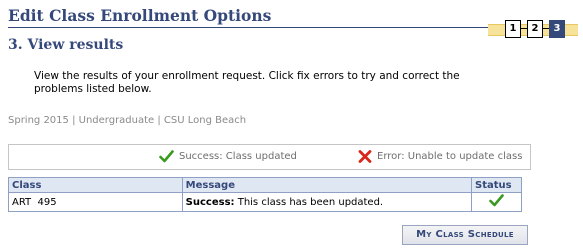 The height and width of the screenshot is (250, 583). What do you see at coordinates (66, 45) in the screenshot?
I see `step-heading: 3. View results` at bounding box center [66, 45].